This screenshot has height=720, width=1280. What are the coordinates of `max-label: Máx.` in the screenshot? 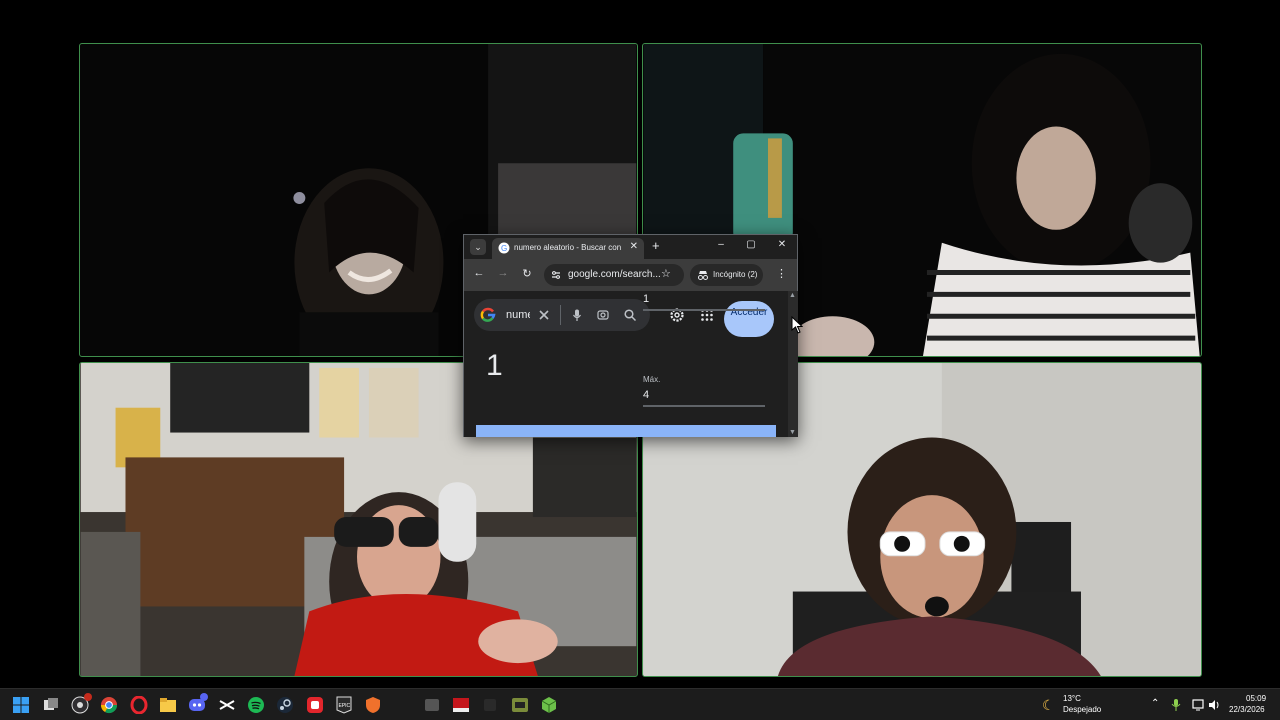 It's located at (652, 379).